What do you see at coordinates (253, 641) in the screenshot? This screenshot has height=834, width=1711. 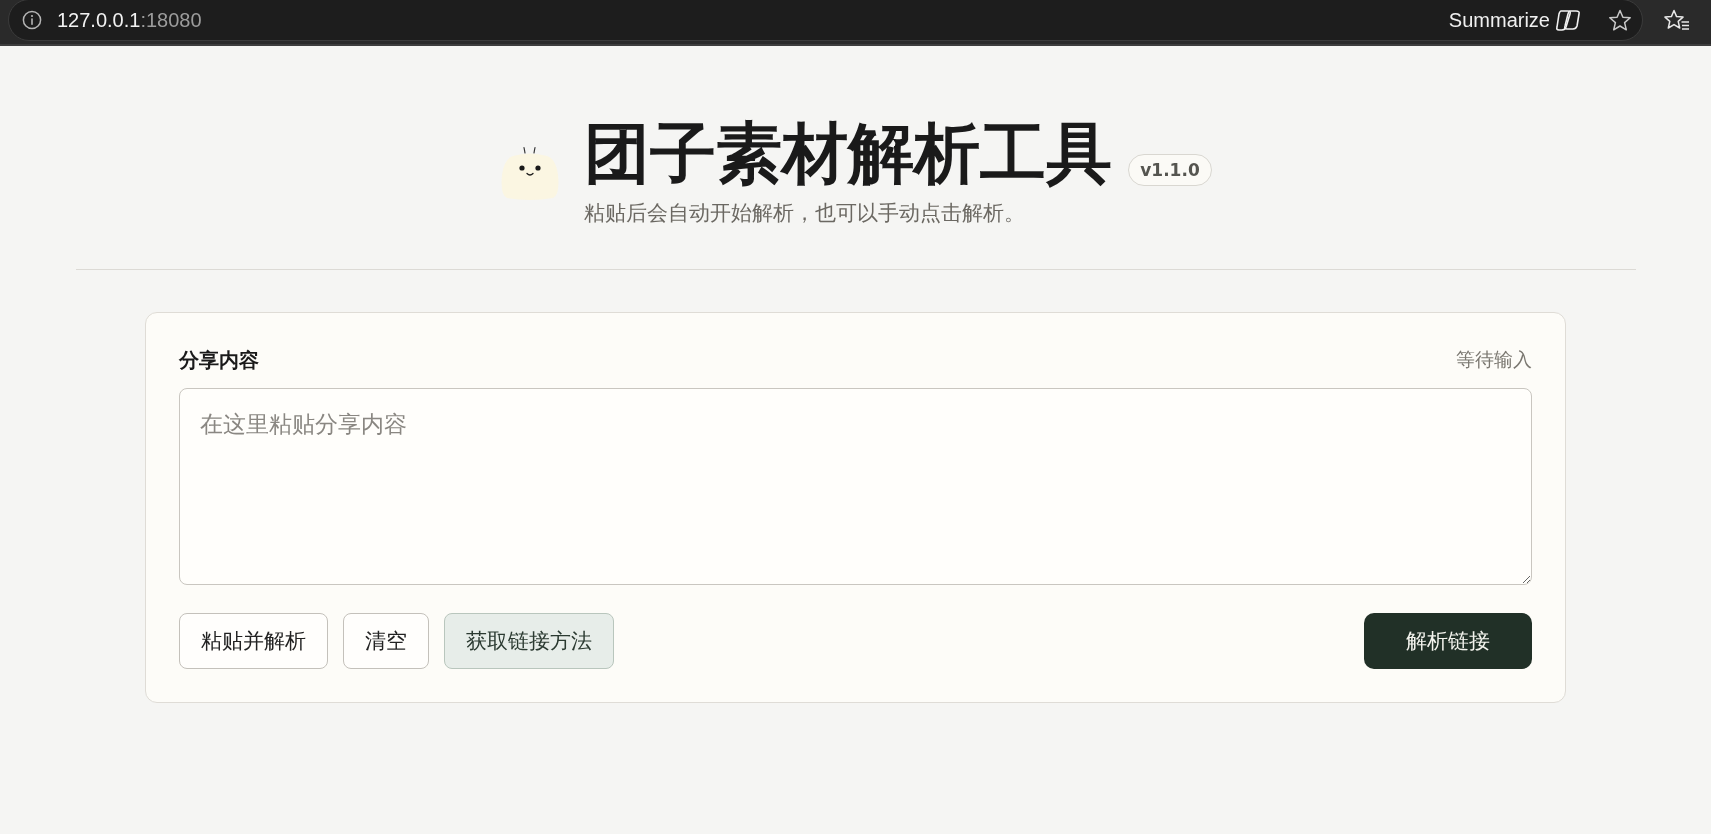 I see `action-button: 粘贴并解析` at bounding box center [253, 641].